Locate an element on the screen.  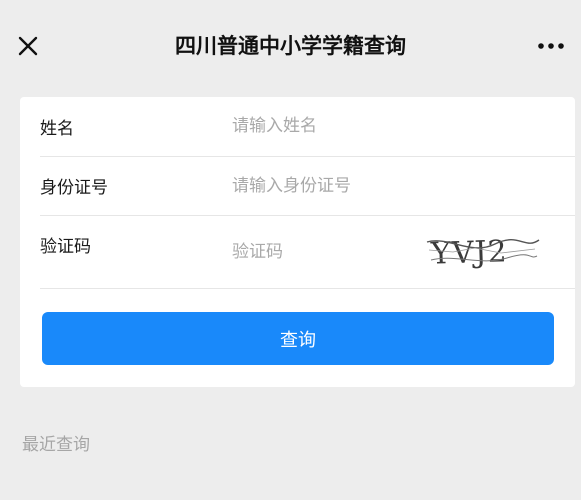
page-title: 四川普通中小学学籍查询 is located at coordinates (290, 46).